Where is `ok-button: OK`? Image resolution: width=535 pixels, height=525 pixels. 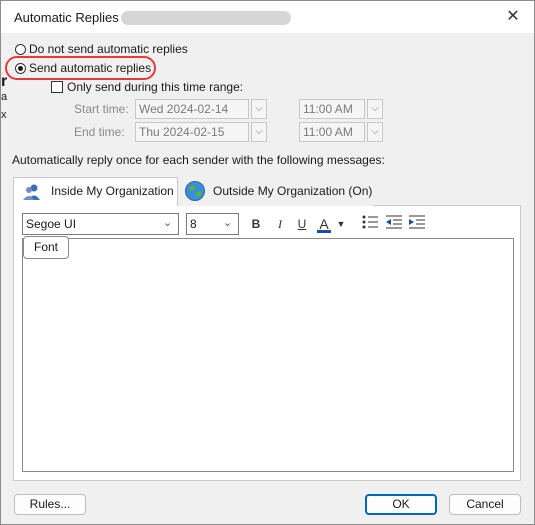 ok-button: OK is located at coordinates (401, 504).